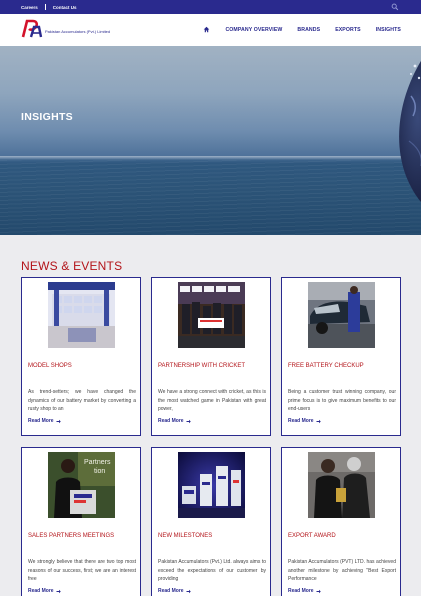  Describe the element at coordinates (185, 536) in the screenshot. I see `card-title: NEW MILESTONES` at that location.